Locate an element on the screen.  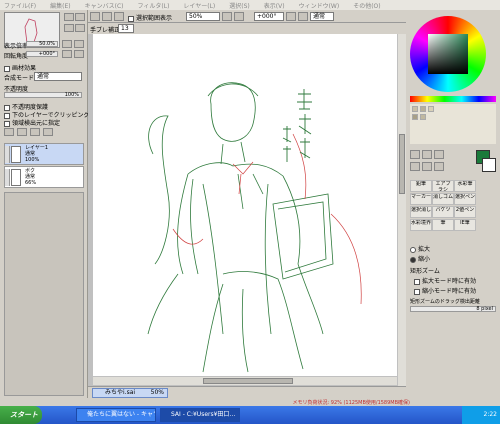
layer-opacity: 66% is located at coordinates (31, 183).